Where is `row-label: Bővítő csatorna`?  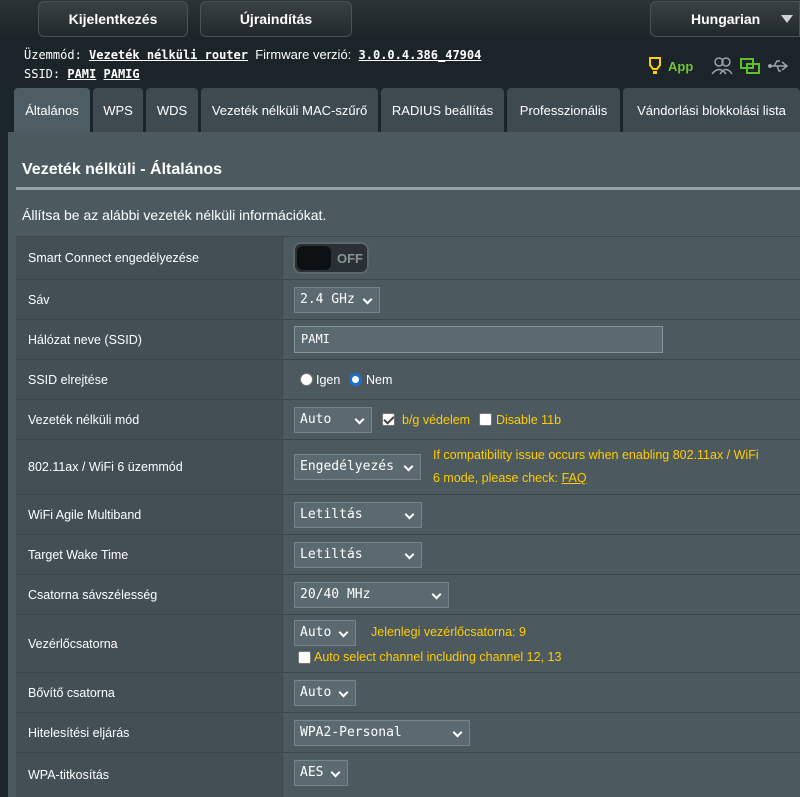
row-label: Bővítő csatorna is located at coordinates (149, 692).